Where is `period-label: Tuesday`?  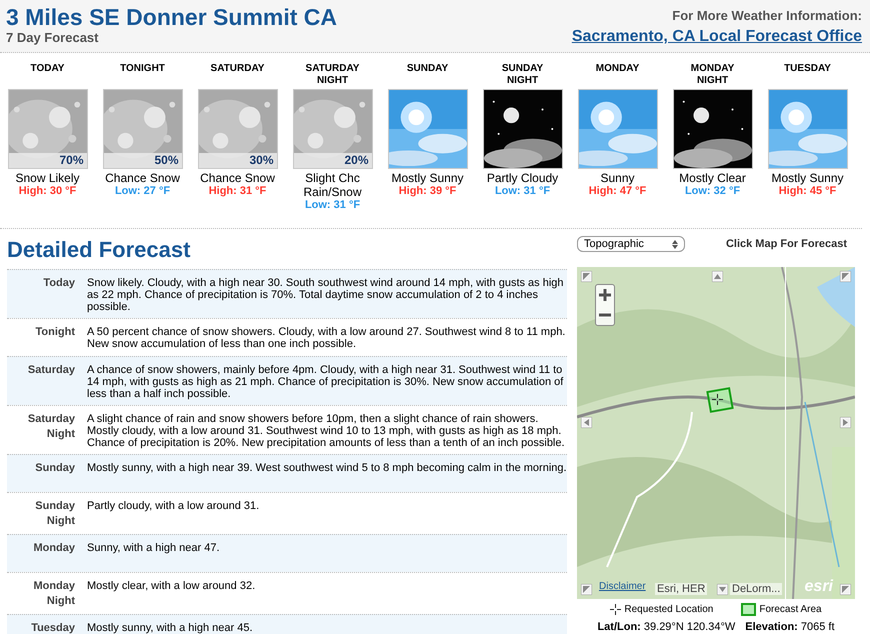
period-label: Tuesday is located at coordinates (52, 627).